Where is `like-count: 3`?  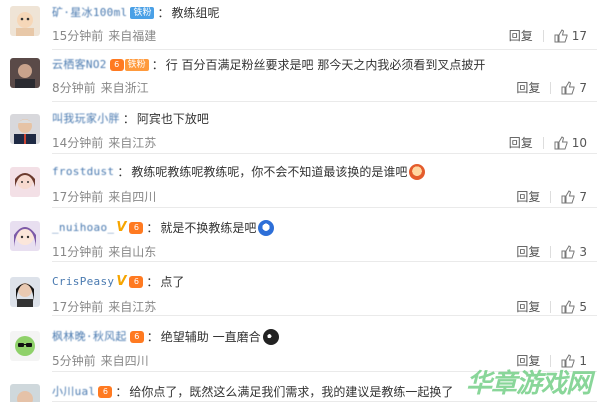 like-count: 3 is located at coordinates (583, 251).